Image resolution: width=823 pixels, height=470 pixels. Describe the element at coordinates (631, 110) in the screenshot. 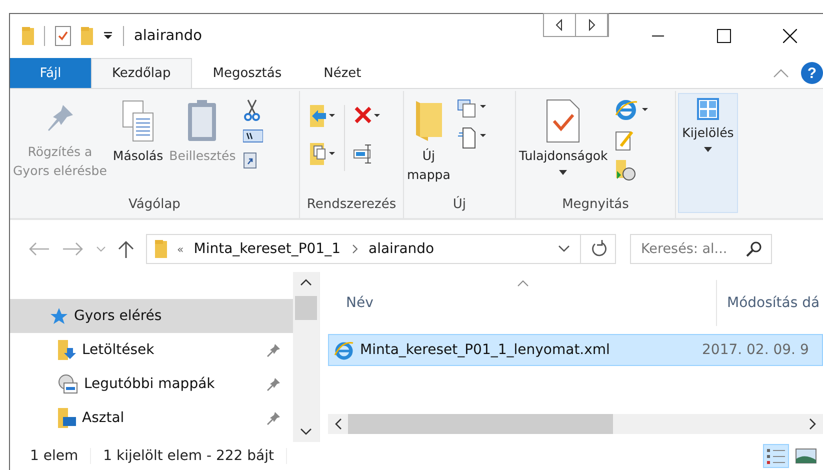

I see `browser-icon` at that location.